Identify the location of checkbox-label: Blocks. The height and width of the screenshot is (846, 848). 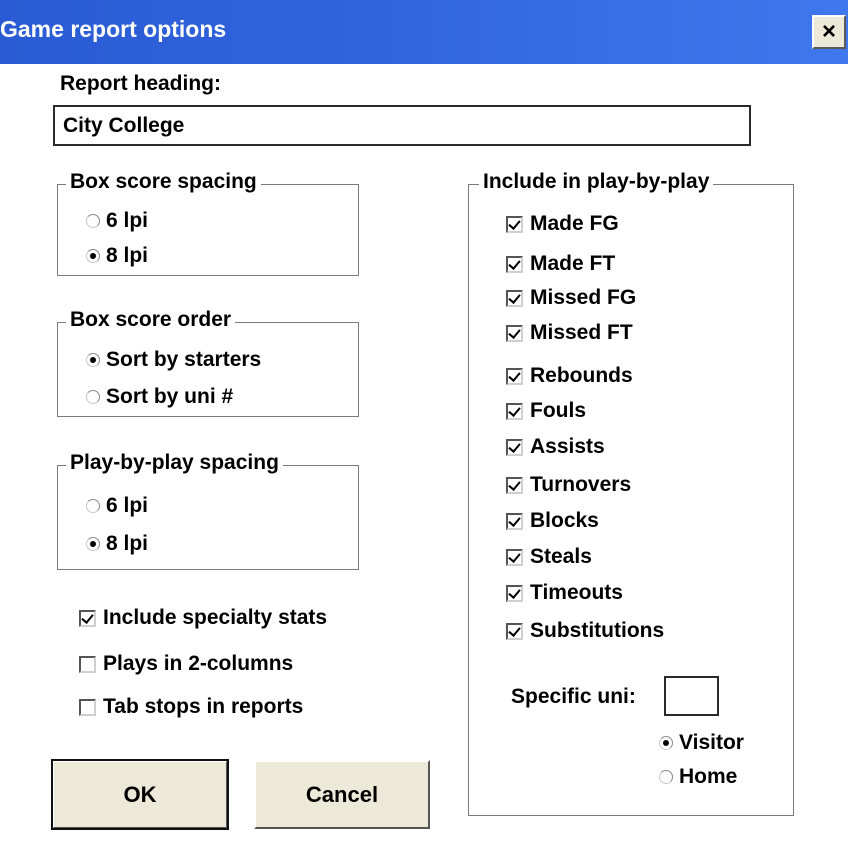
(564, 520).